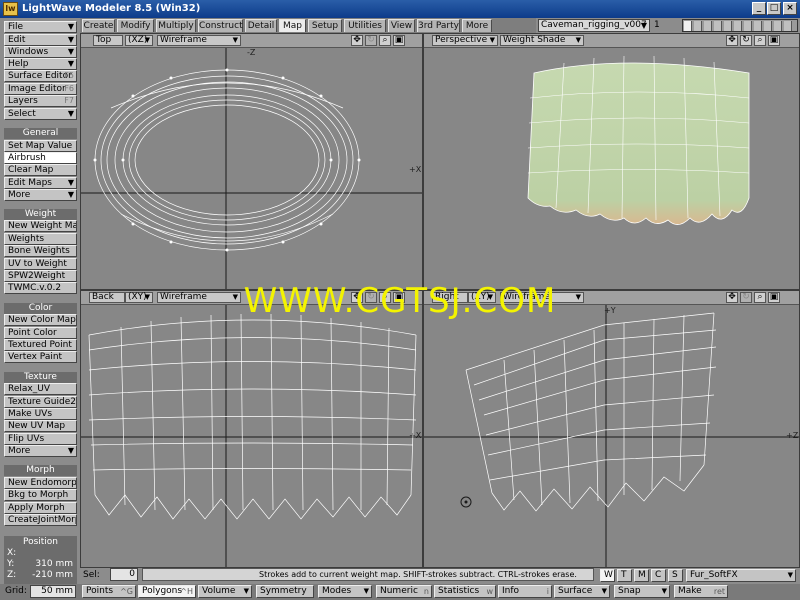 Image resolution: width=800 pixels, height=600 pixels. Describe the element at coordinates (40, 276) in the screenshot. I see `spw2weight-button: SPW2Weight` at that location.